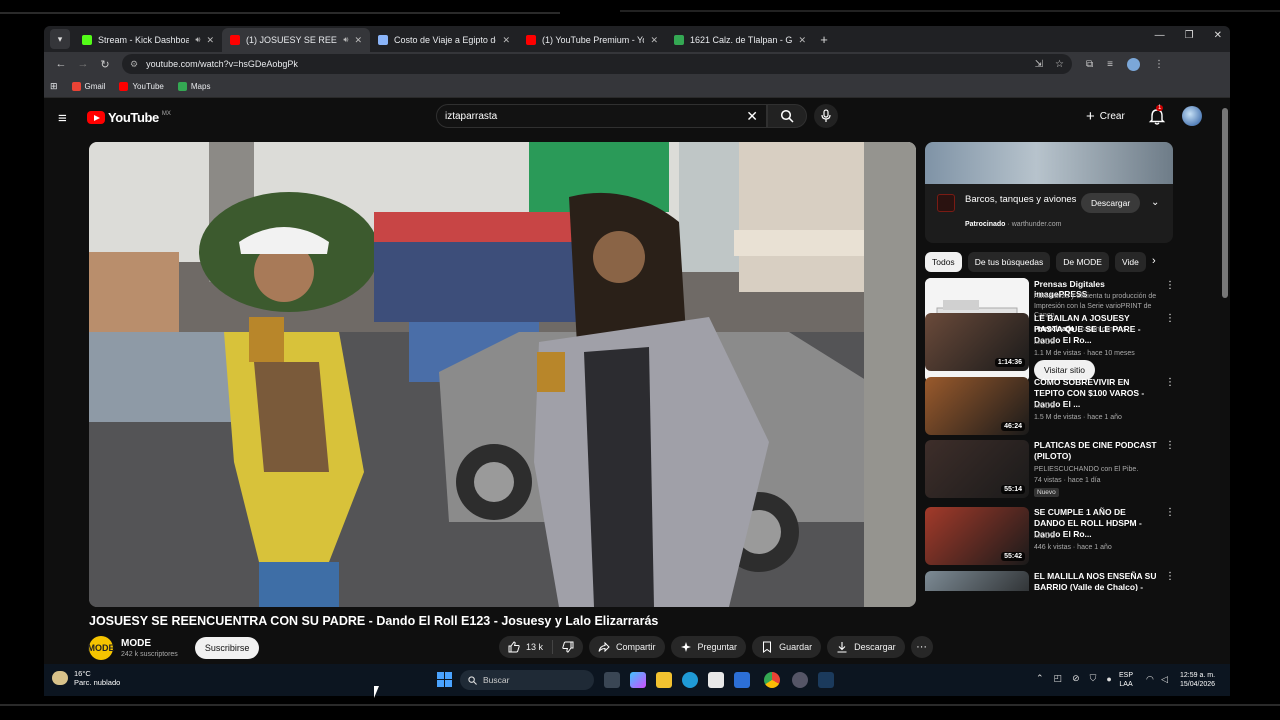 The image size is (1280, 720). Describe the element at coordinates (716, 680) in the screenshot. I see `store-icon` at that location.